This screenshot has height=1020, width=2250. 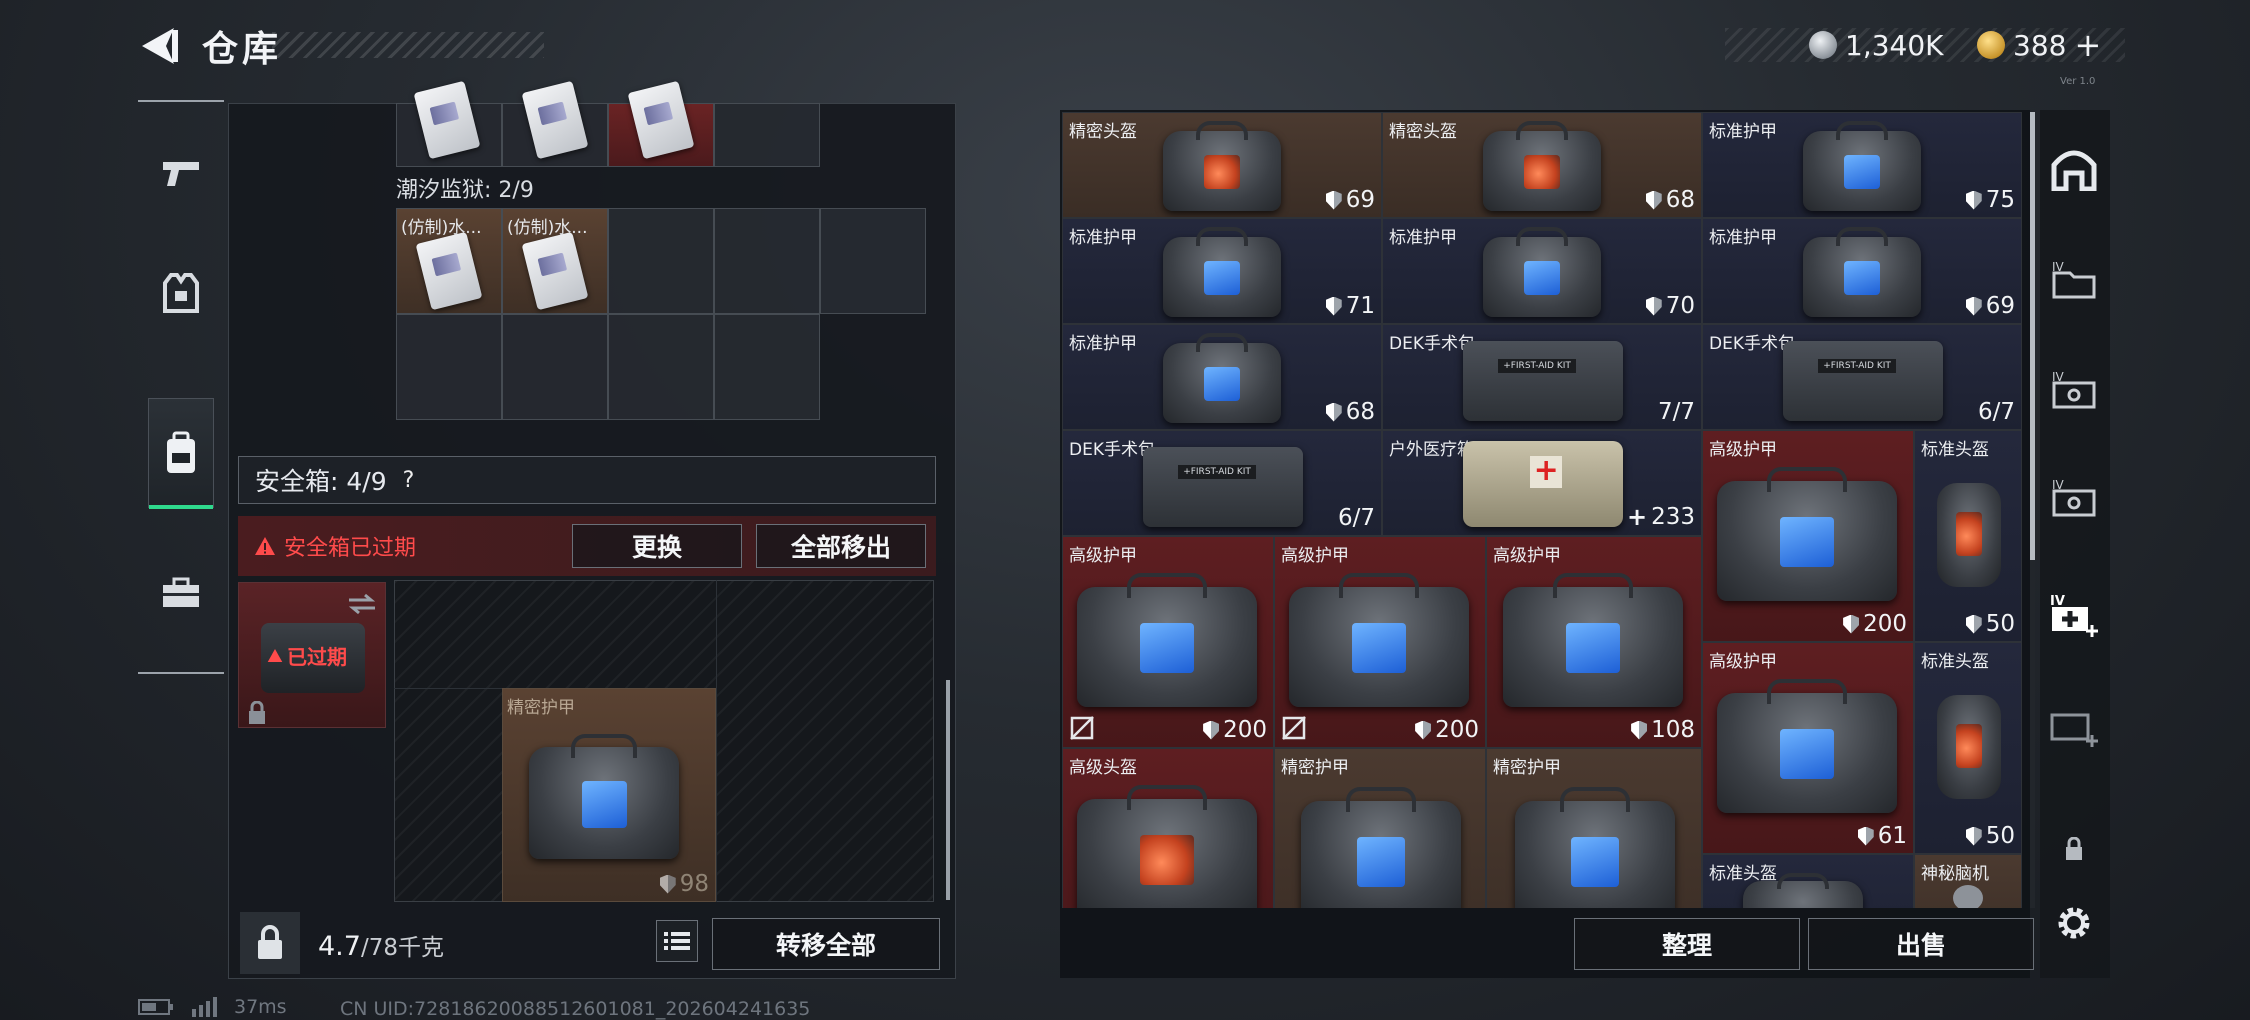 What do you see at coordinates (409, 480) in the screenshot?
I see `help-icon: ?` at bounding box center [409, 480].